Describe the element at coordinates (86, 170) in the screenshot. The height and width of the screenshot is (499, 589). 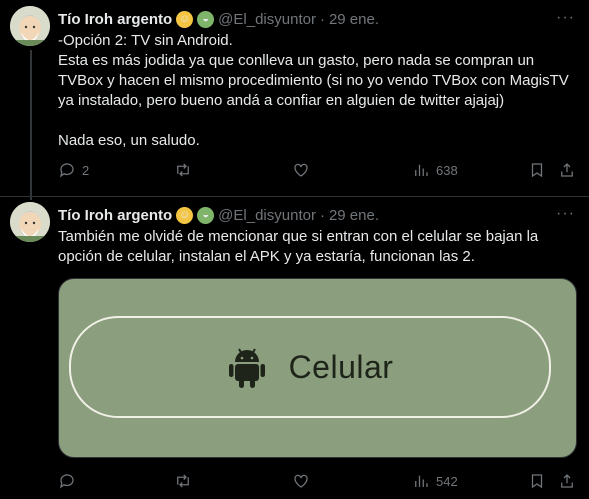
I see `reply-count: 2` at that location.